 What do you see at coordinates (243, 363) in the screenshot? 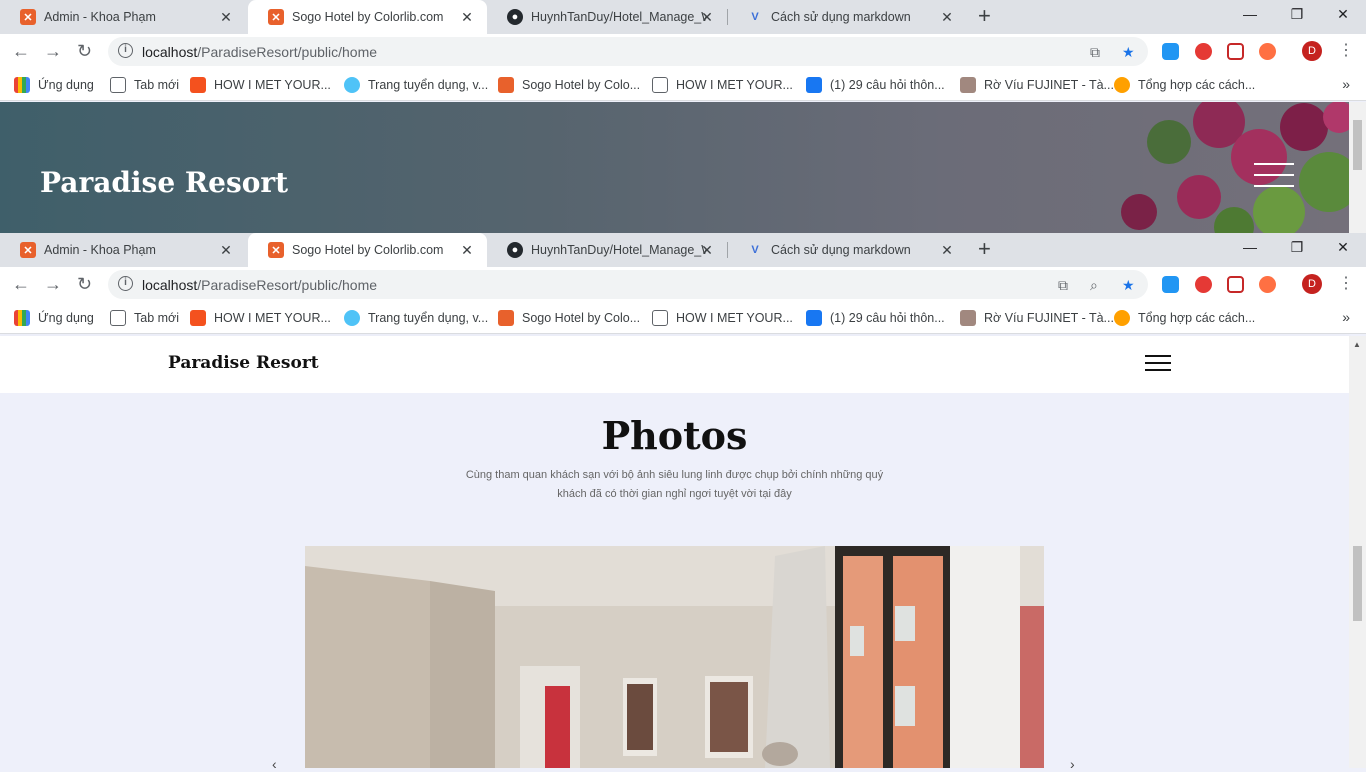
I see `site-brand: Paradise Resort` at bounding box center [243, 363].